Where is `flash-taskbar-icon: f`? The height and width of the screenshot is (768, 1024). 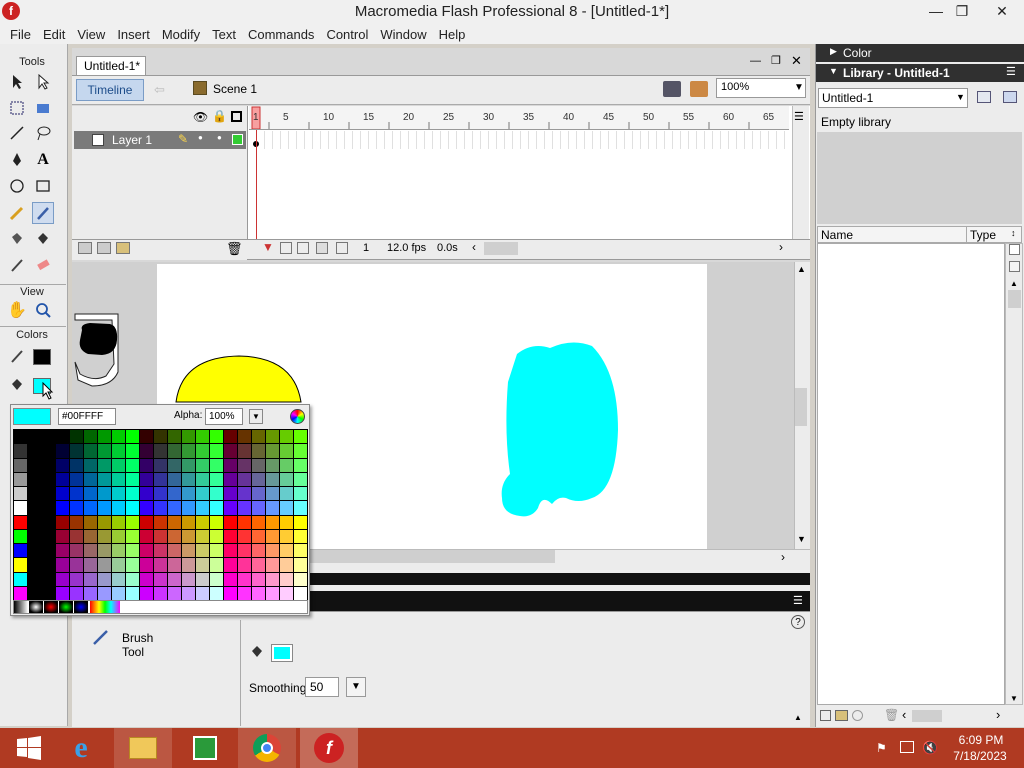 flash-taskbar-icon: f is located at coordinates (329, 748).